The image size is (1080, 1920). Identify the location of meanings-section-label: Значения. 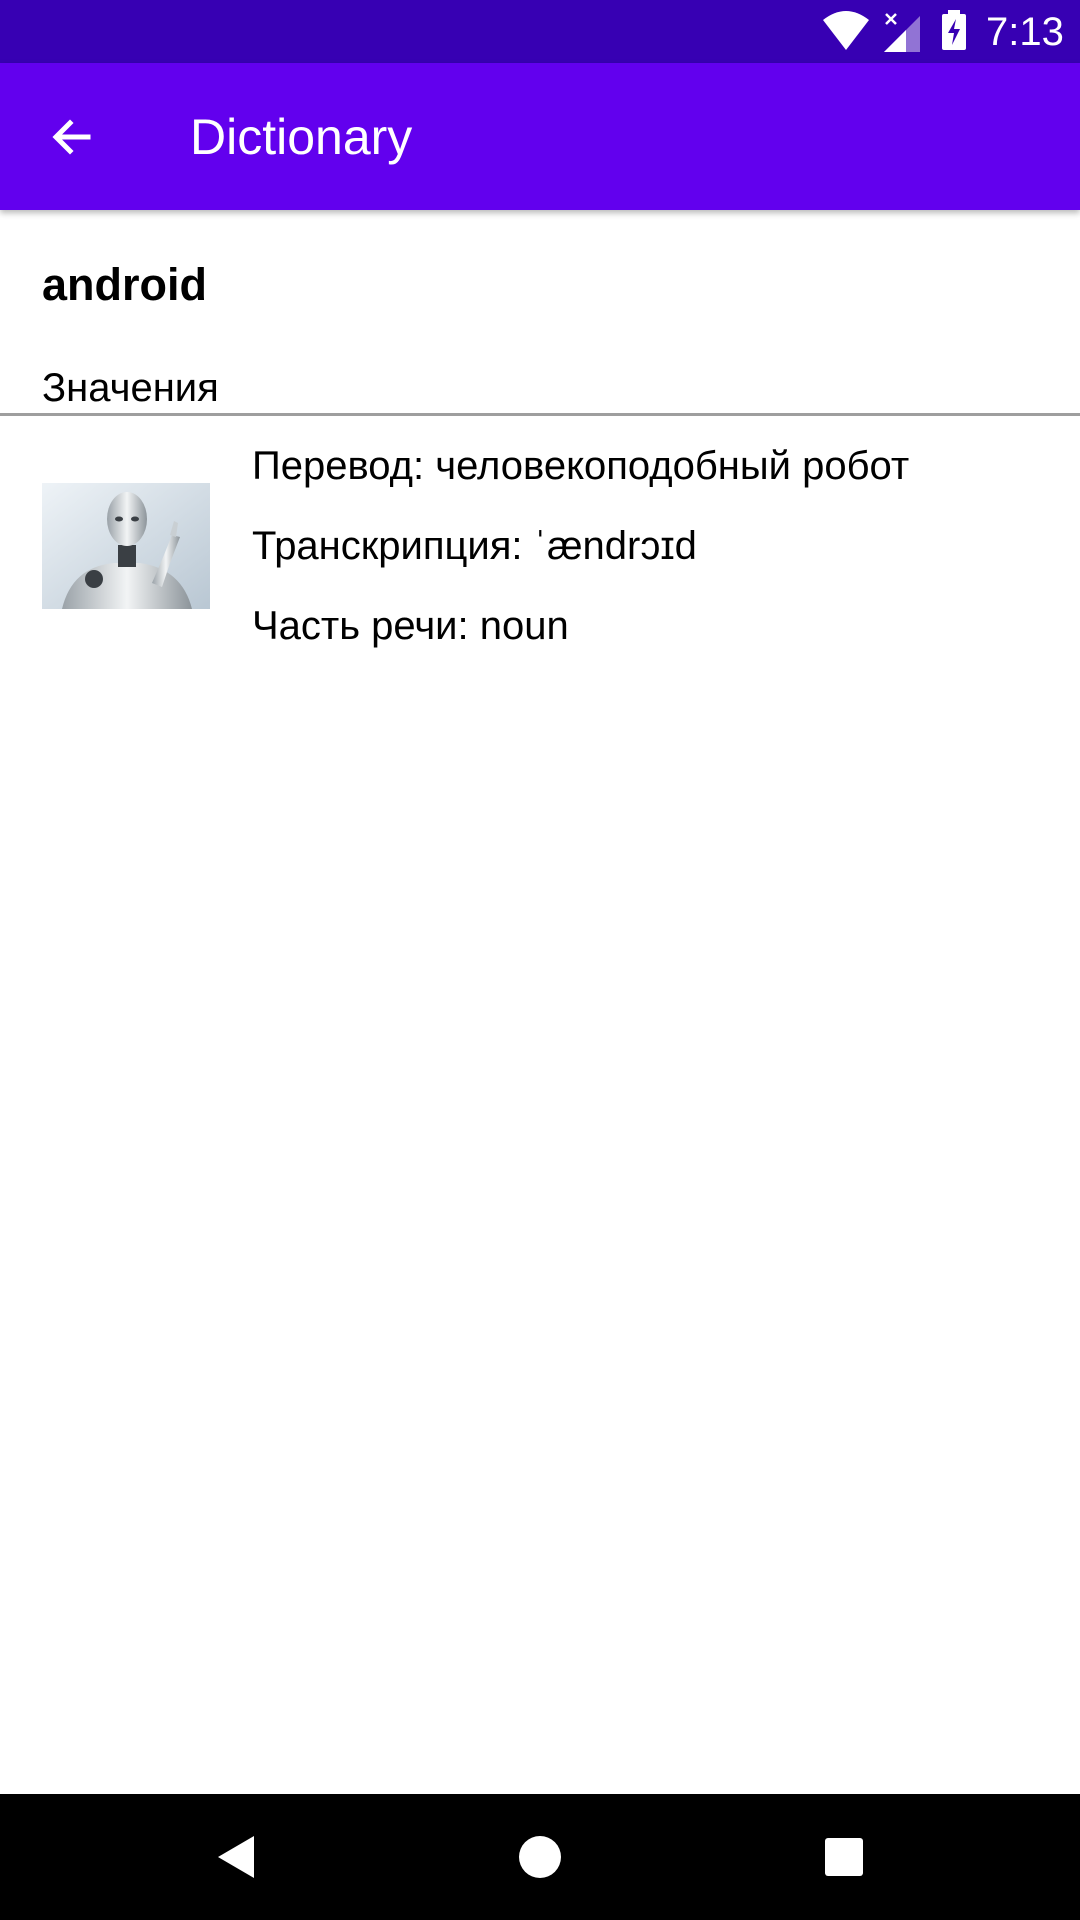
(130, 388).